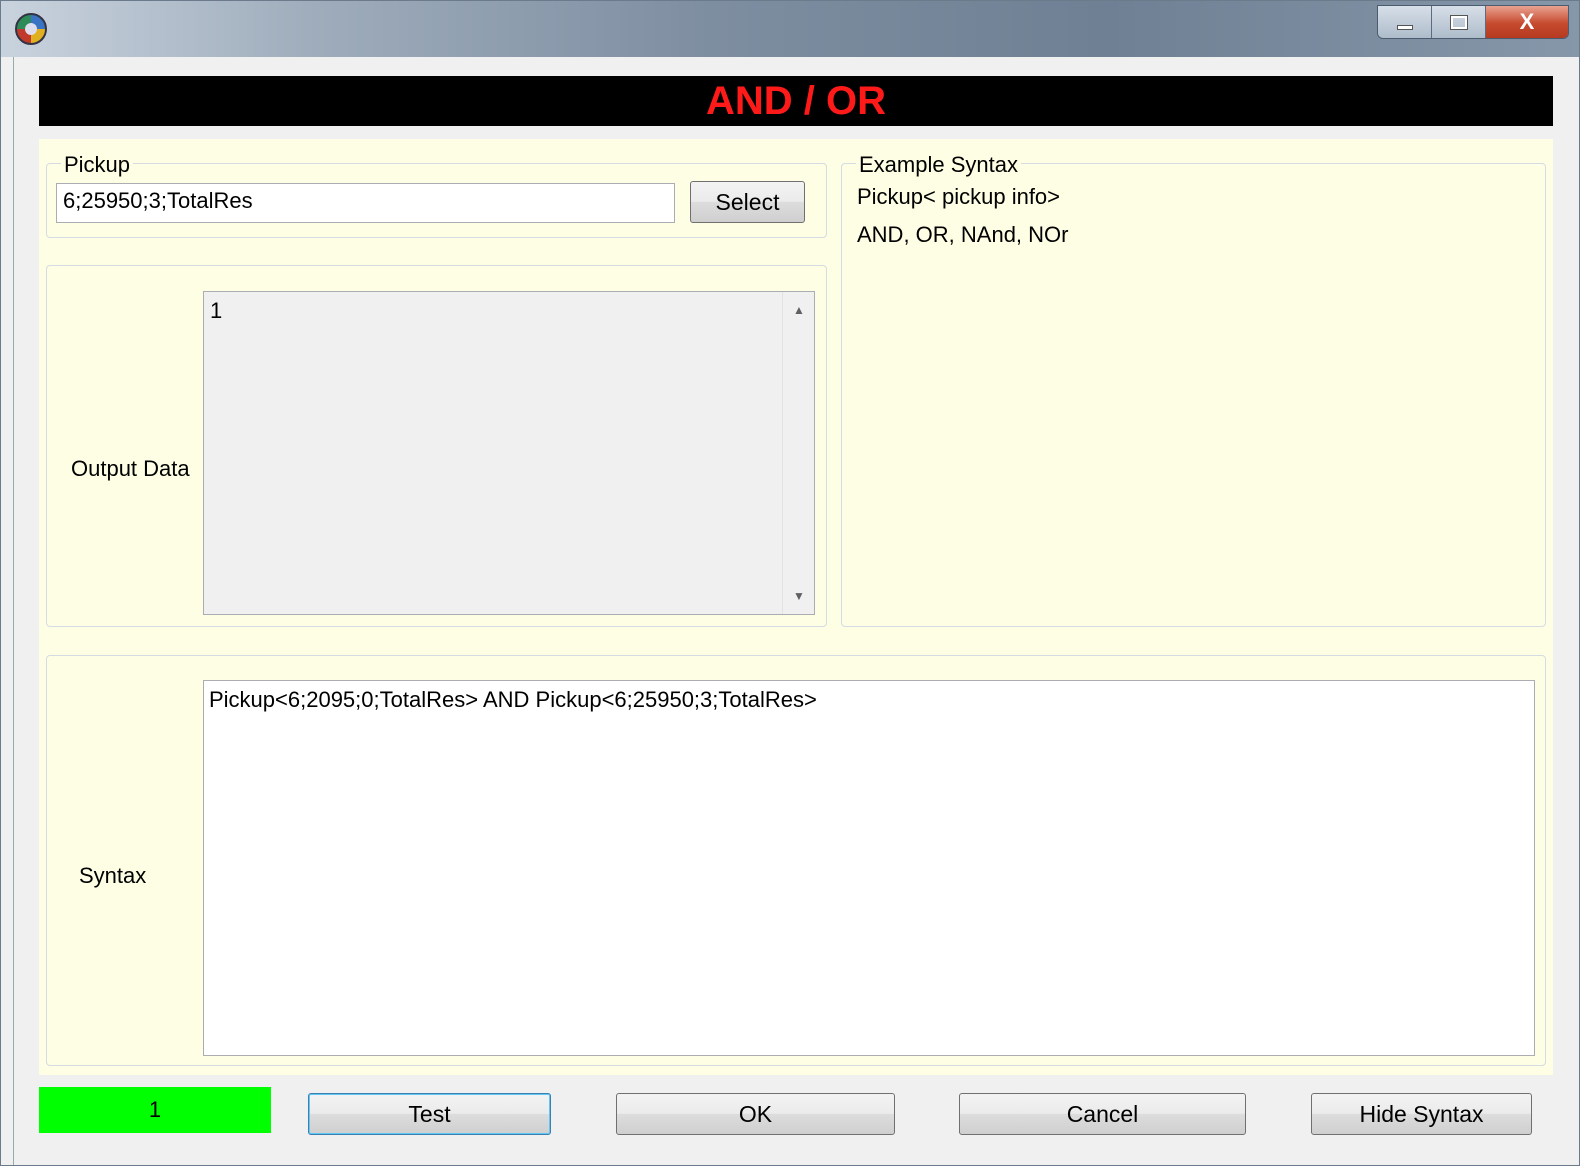 Image resolution: width=1580 pixels, height=1166 pixels. I want to click on page-title: AND / OR, so click(796, 100).